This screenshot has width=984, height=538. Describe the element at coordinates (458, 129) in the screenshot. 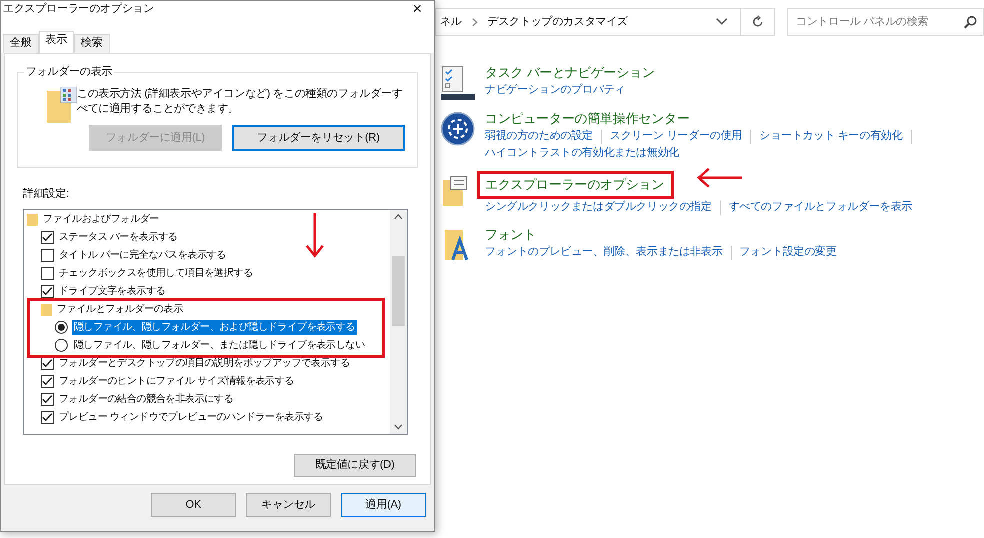

I see `accessibility-icon` at that location.